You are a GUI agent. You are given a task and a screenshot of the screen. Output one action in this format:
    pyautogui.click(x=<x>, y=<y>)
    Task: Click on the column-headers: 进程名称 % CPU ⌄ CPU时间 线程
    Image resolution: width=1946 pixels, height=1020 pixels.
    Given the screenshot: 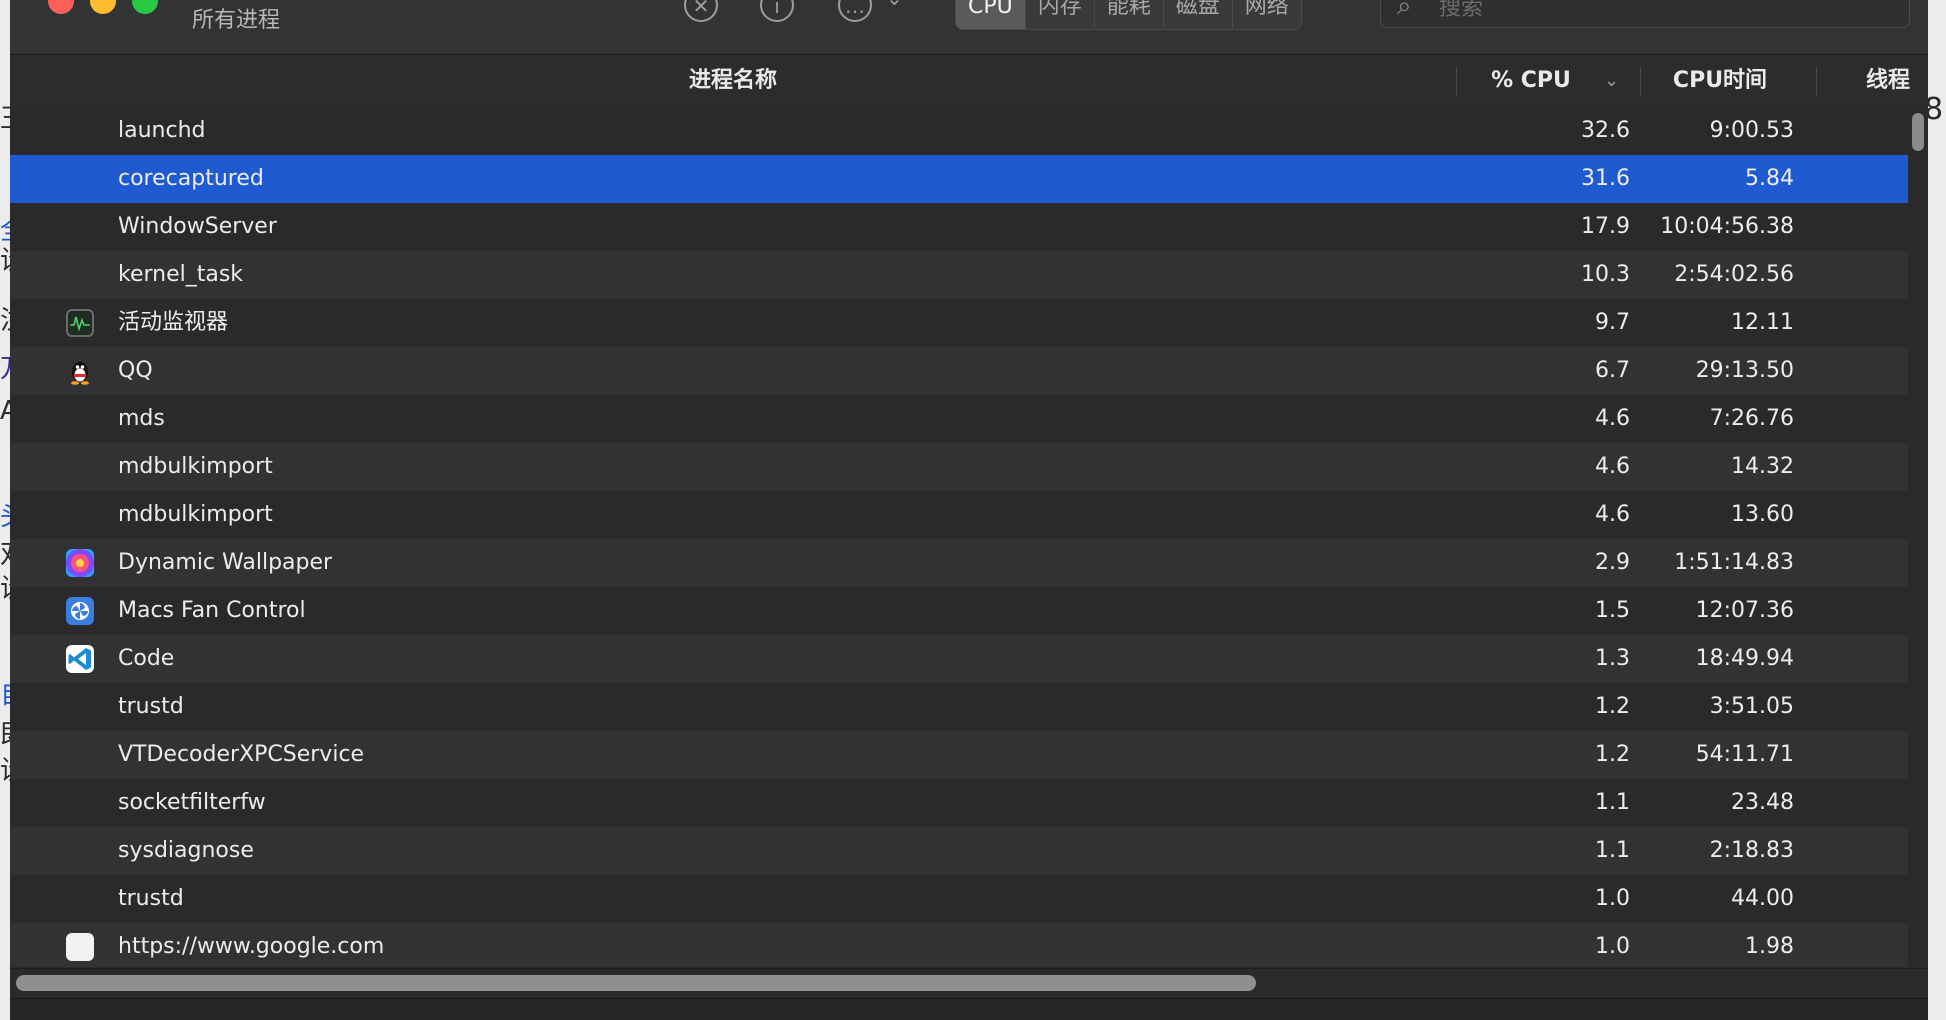 What is the action you would take?
    pyautogui.click(x=969, y=81)
    